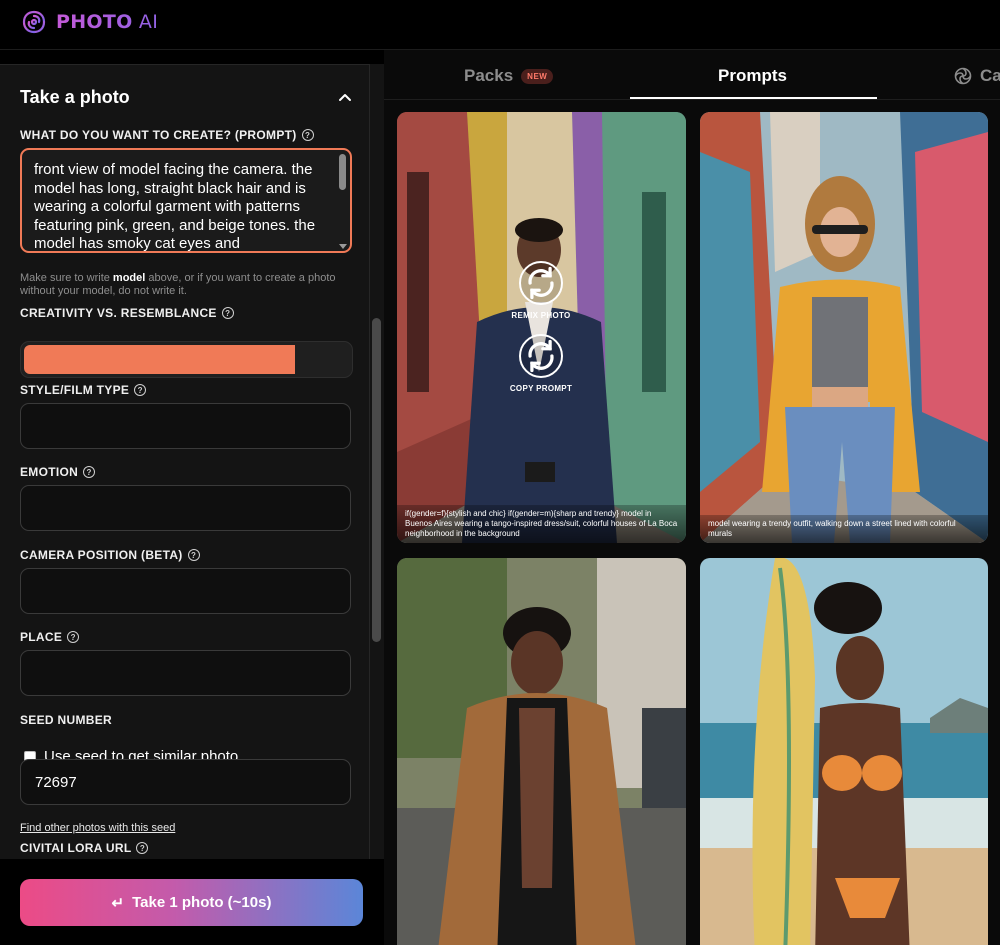  What do you see at coordinates (34, 22) in the screenshot?
I see `logo-swirl-icon` at bounding box center [34, 22].